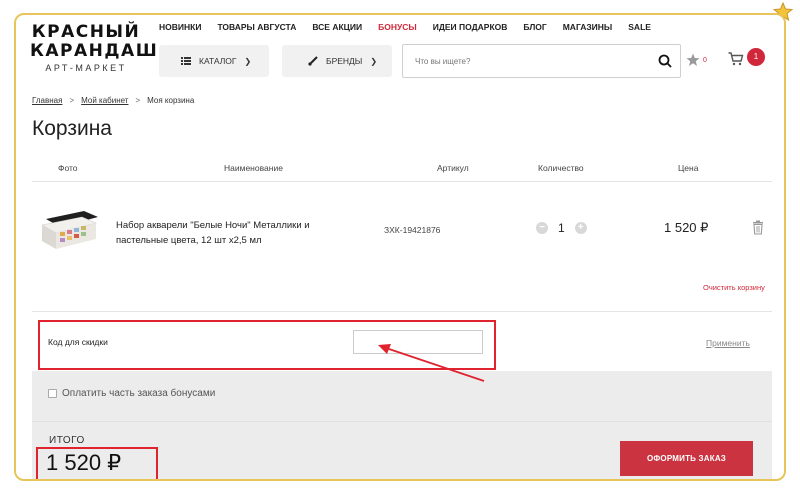  Describe the element at coordinates (561, 168) in the screenshot. I see `column-quantity: Количество` at that location.